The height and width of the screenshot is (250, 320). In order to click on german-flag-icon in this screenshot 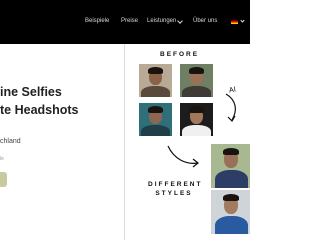, I will do `click(234, 21)`.